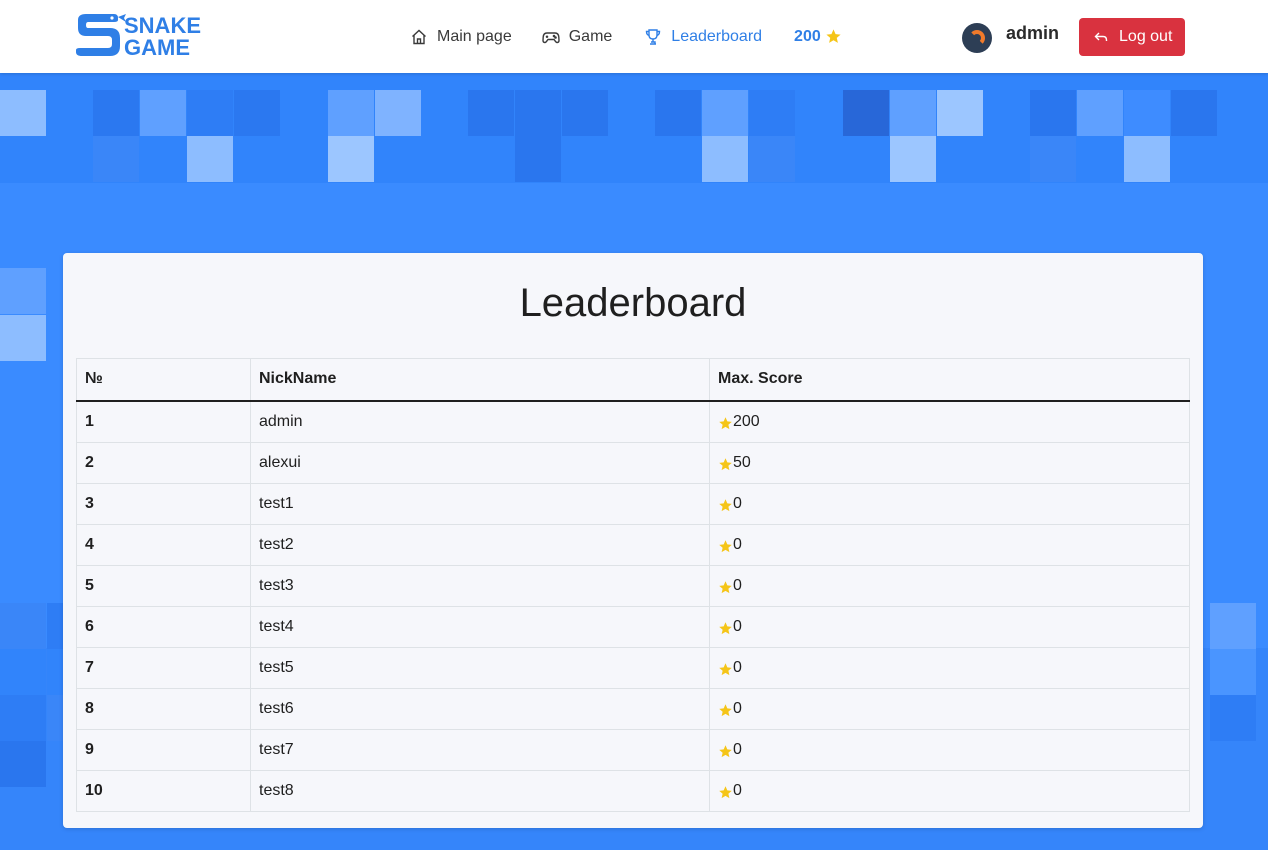 Image resolution: width=1268 pixels, height=850 pixels. Describe the element at coordinates (480, 667) in the screenshot. I see `row-nickname: test5` at that location.